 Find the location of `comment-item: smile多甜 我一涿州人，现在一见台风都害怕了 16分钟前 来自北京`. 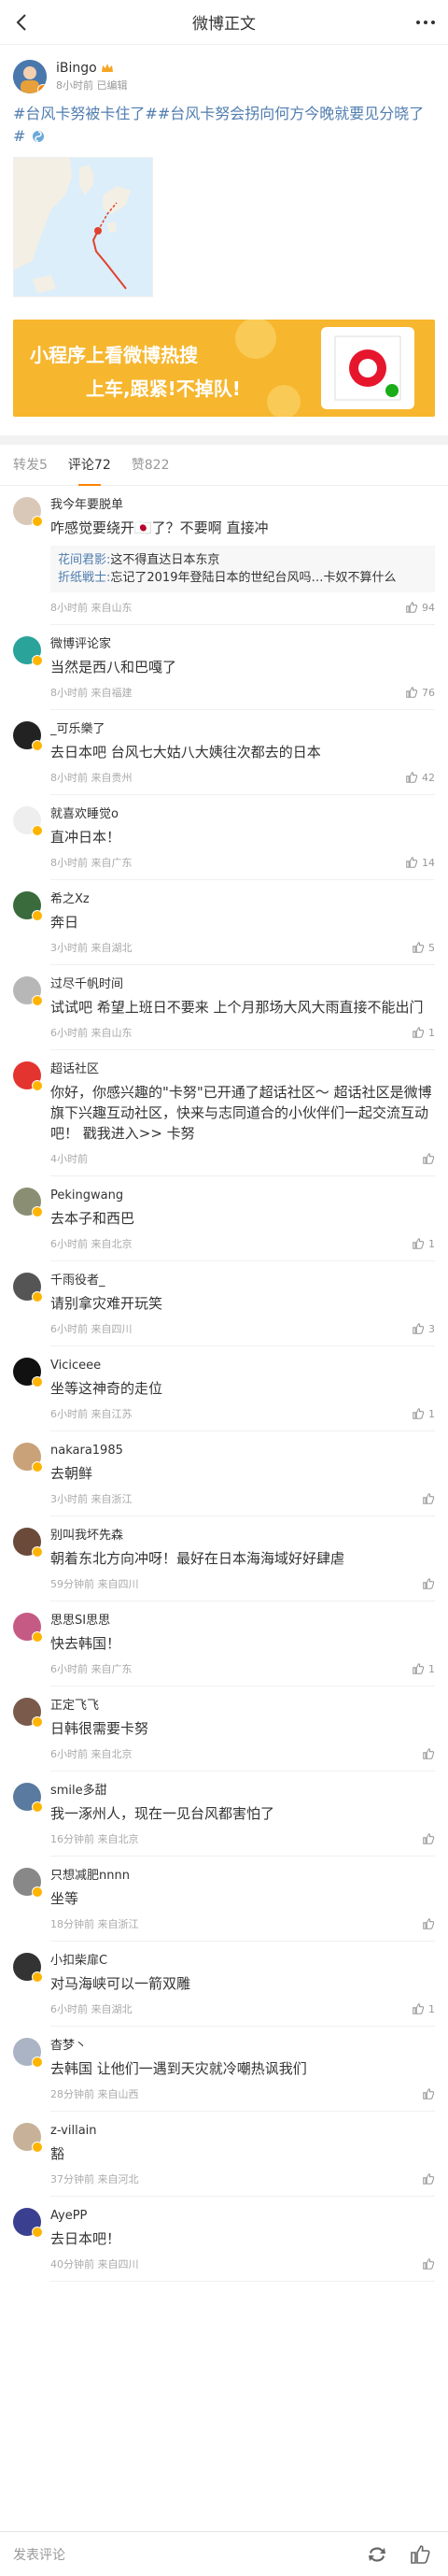

comment-item: smile多甜 我一涿州人，现在一见台风都害怕了 16分钟前 来自北京 is located at coordinates (224, 1815).